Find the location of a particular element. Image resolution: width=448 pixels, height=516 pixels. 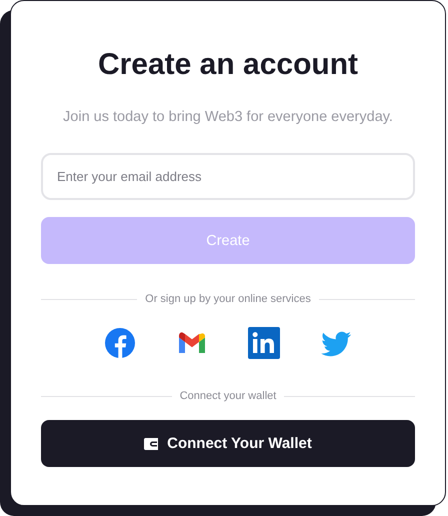

linkedin-icon is located at coordinates (264, 343).